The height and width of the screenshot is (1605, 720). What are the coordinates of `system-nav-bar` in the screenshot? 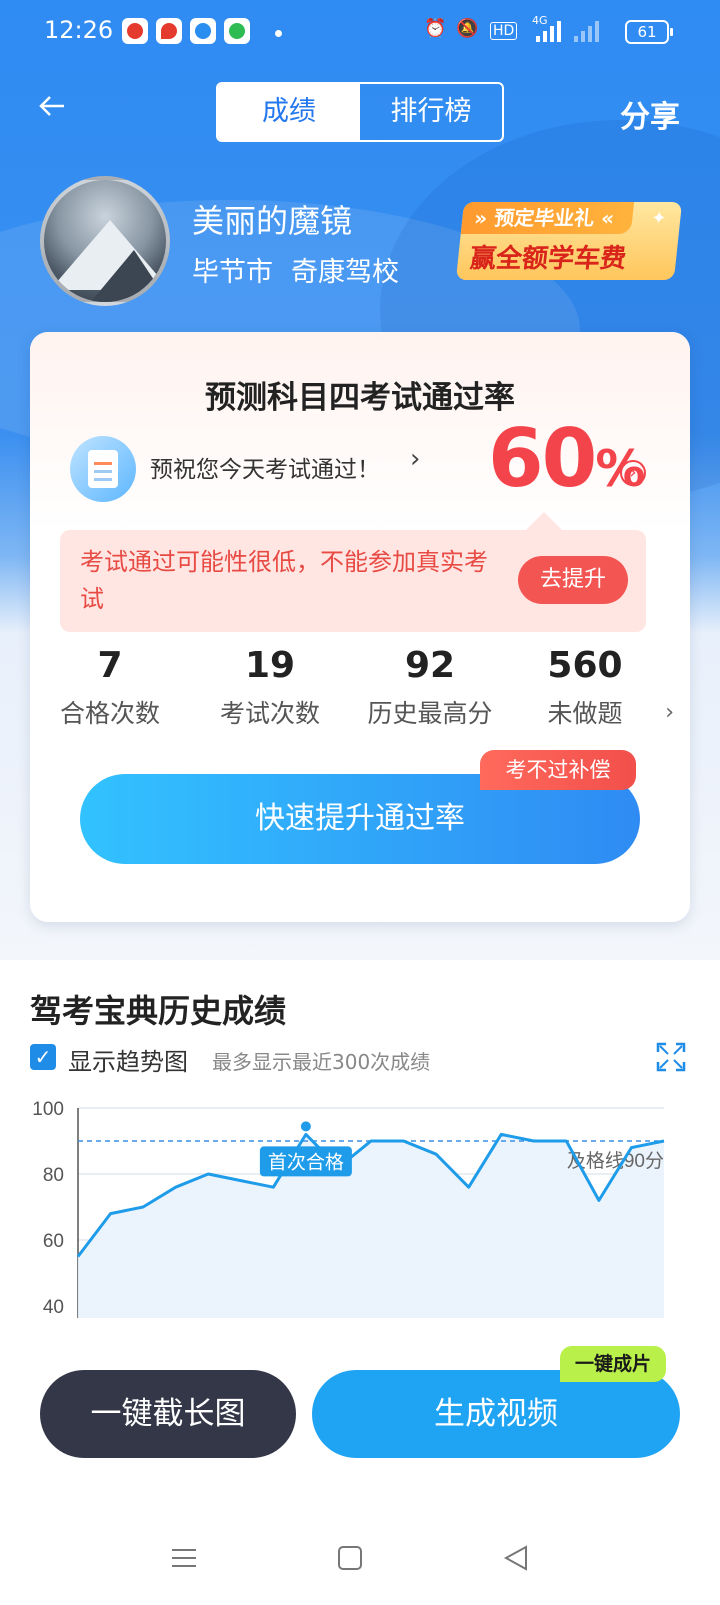 It's located at (360, 1562).